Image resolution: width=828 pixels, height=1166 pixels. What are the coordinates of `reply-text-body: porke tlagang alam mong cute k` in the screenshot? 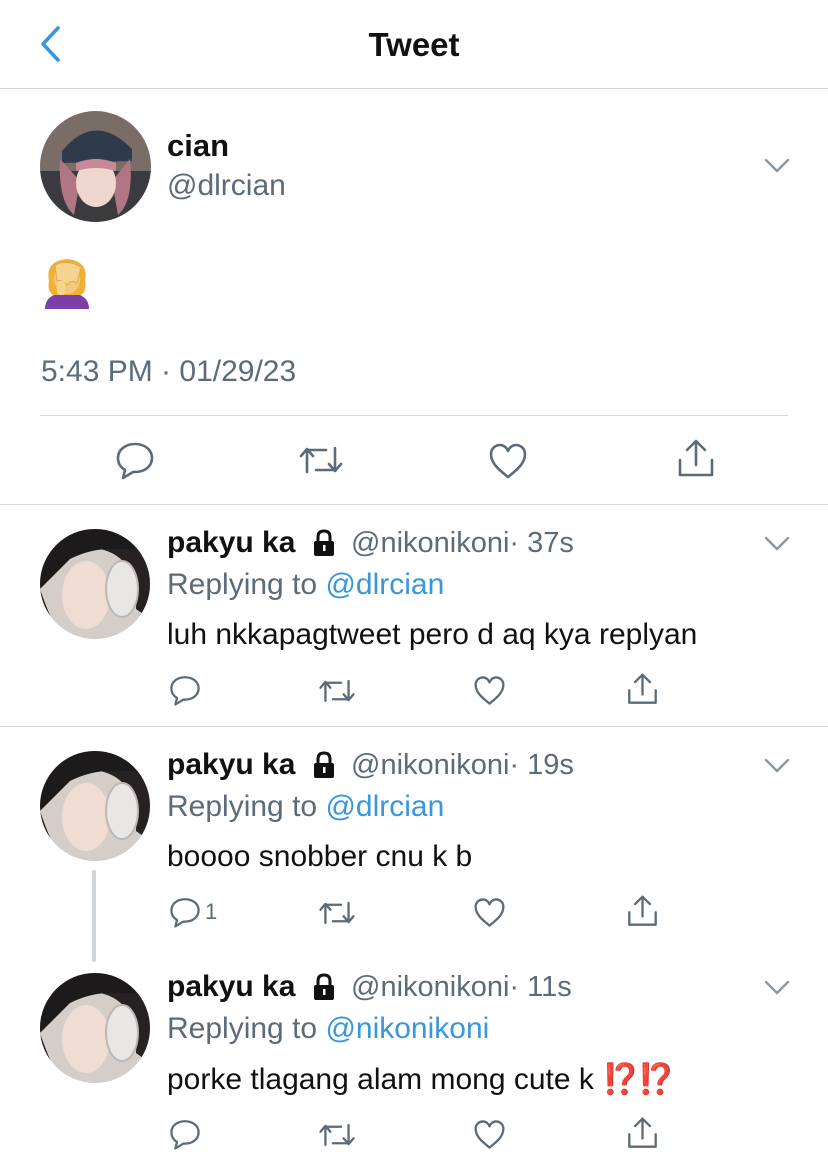 It's located at (385, 1079).